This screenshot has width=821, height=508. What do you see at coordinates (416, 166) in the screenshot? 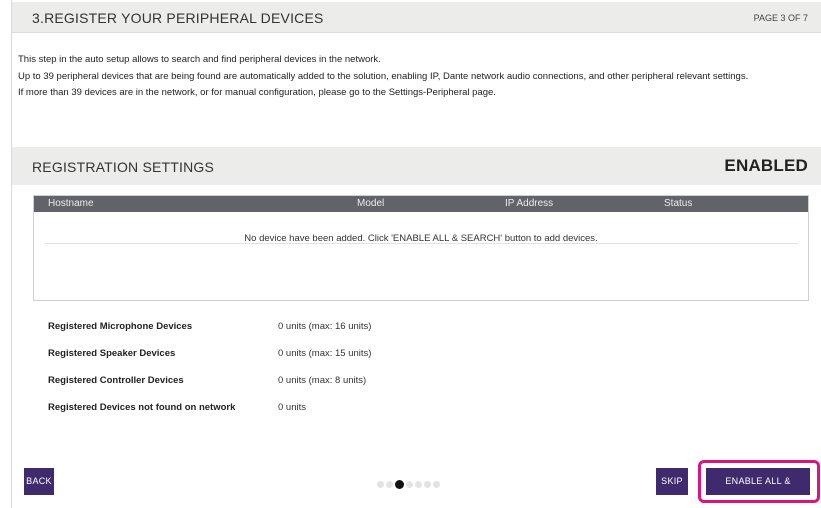
I see `registration-settings-header: REGISTRATION SETTINGS ENABLED` at bounding box center [416, 166].